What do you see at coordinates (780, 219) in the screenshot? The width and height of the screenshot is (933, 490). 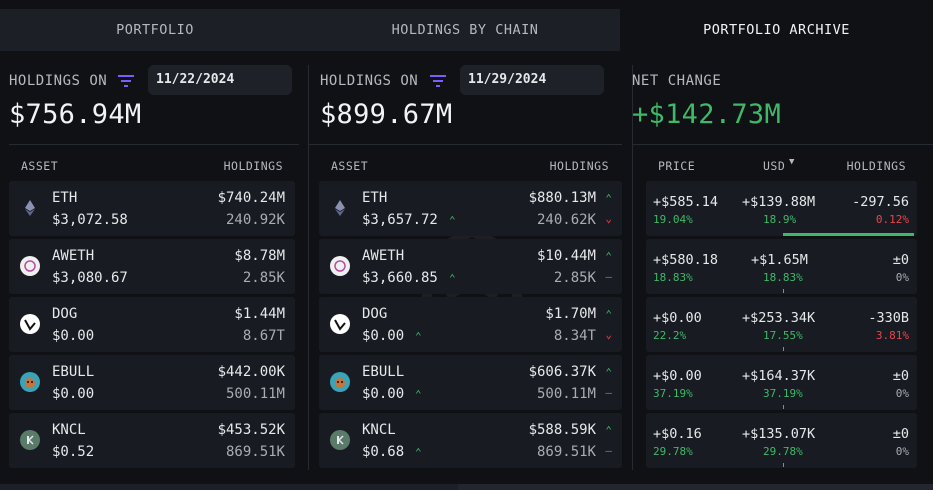 I see `usd-change-pct: 18.9%` at bounding box center [780, 219].